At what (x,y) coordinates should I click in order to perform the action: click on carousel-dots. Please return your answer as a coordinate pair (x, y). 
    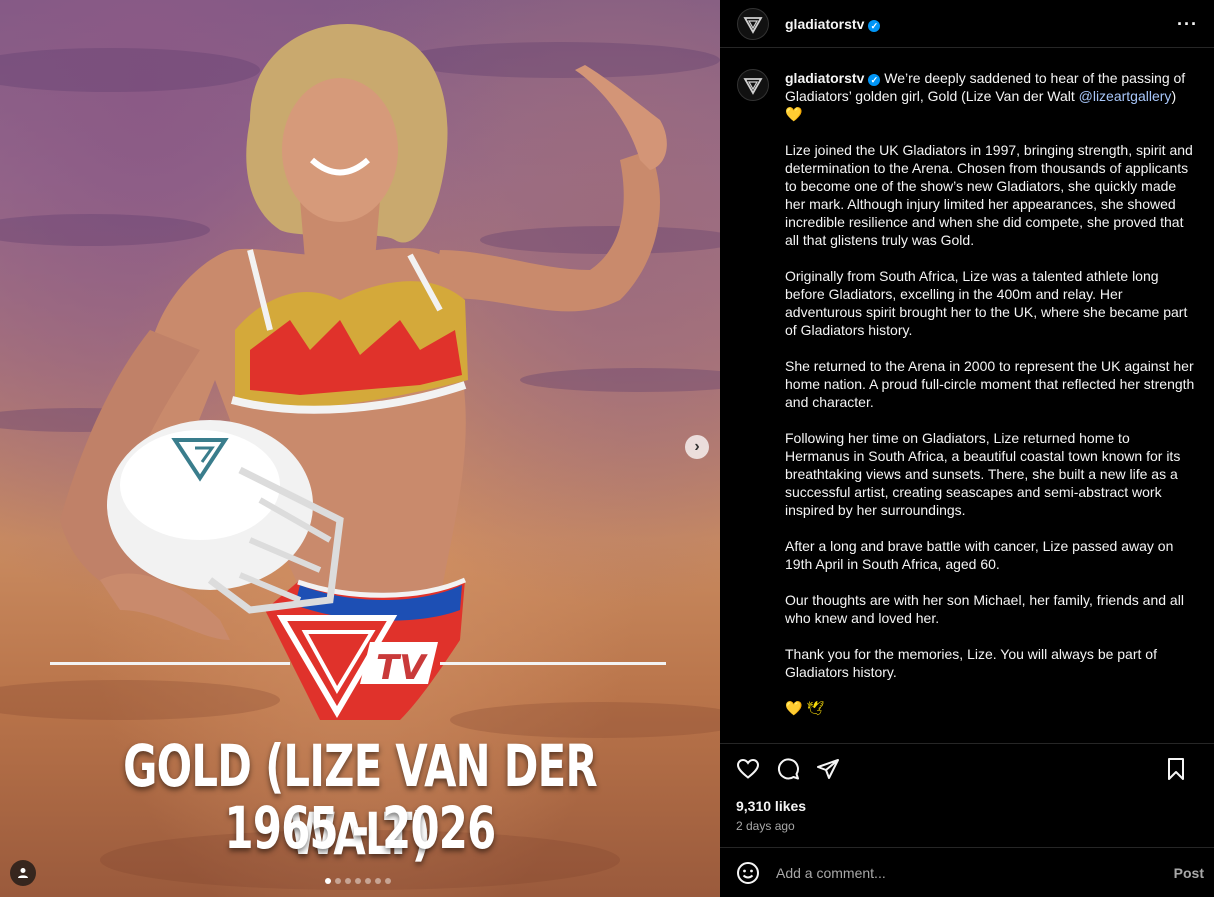
    Looking at the image, I should click on (358, 881).